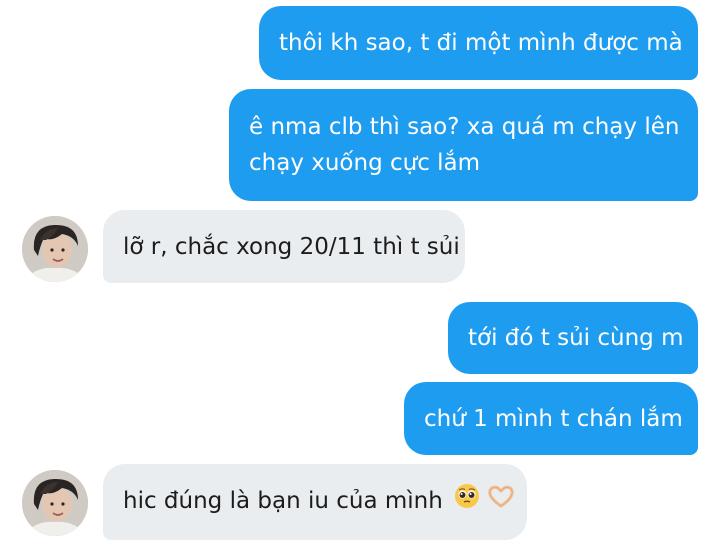  I want to click on message-bubble-received: hic đúng là bạn iu của mình, so click(315, 502).